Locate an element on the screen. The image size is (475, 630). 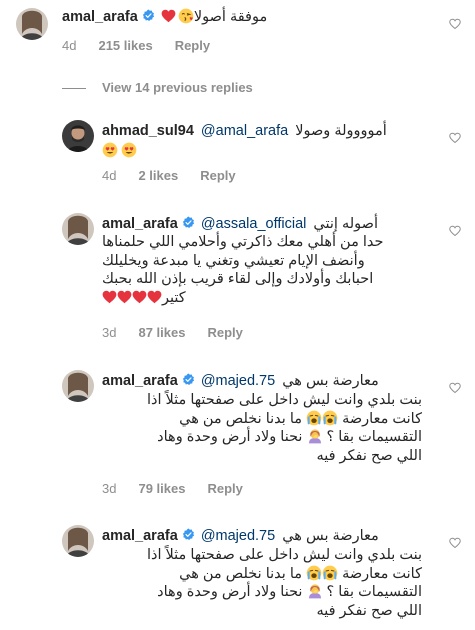
likes-count: 87 likes is located at coordinates (161, 332).